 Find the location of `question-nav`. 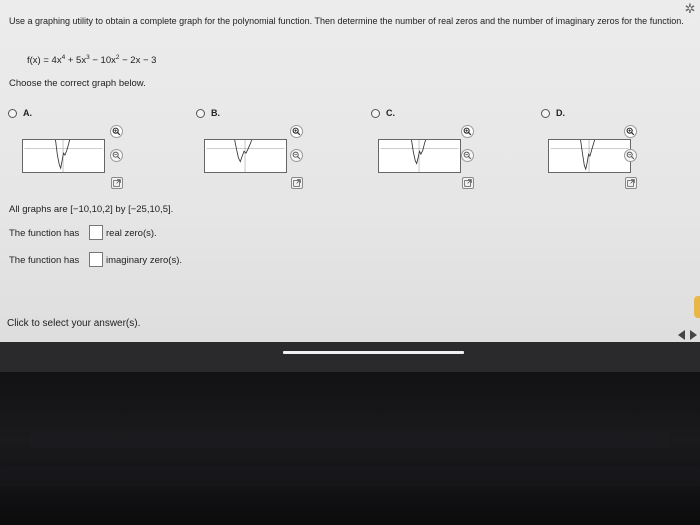

question-nav is located at coordinates (680, 335).